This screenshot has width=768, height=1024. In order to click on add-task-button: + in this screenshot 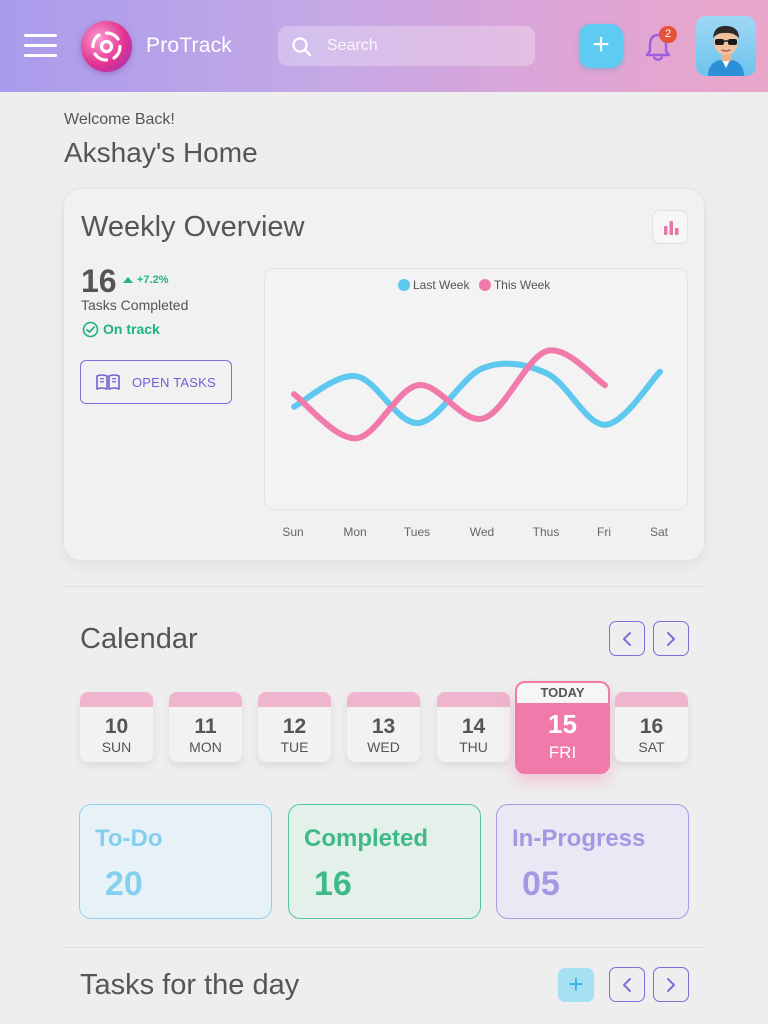, I will do `click(576, 985)`.